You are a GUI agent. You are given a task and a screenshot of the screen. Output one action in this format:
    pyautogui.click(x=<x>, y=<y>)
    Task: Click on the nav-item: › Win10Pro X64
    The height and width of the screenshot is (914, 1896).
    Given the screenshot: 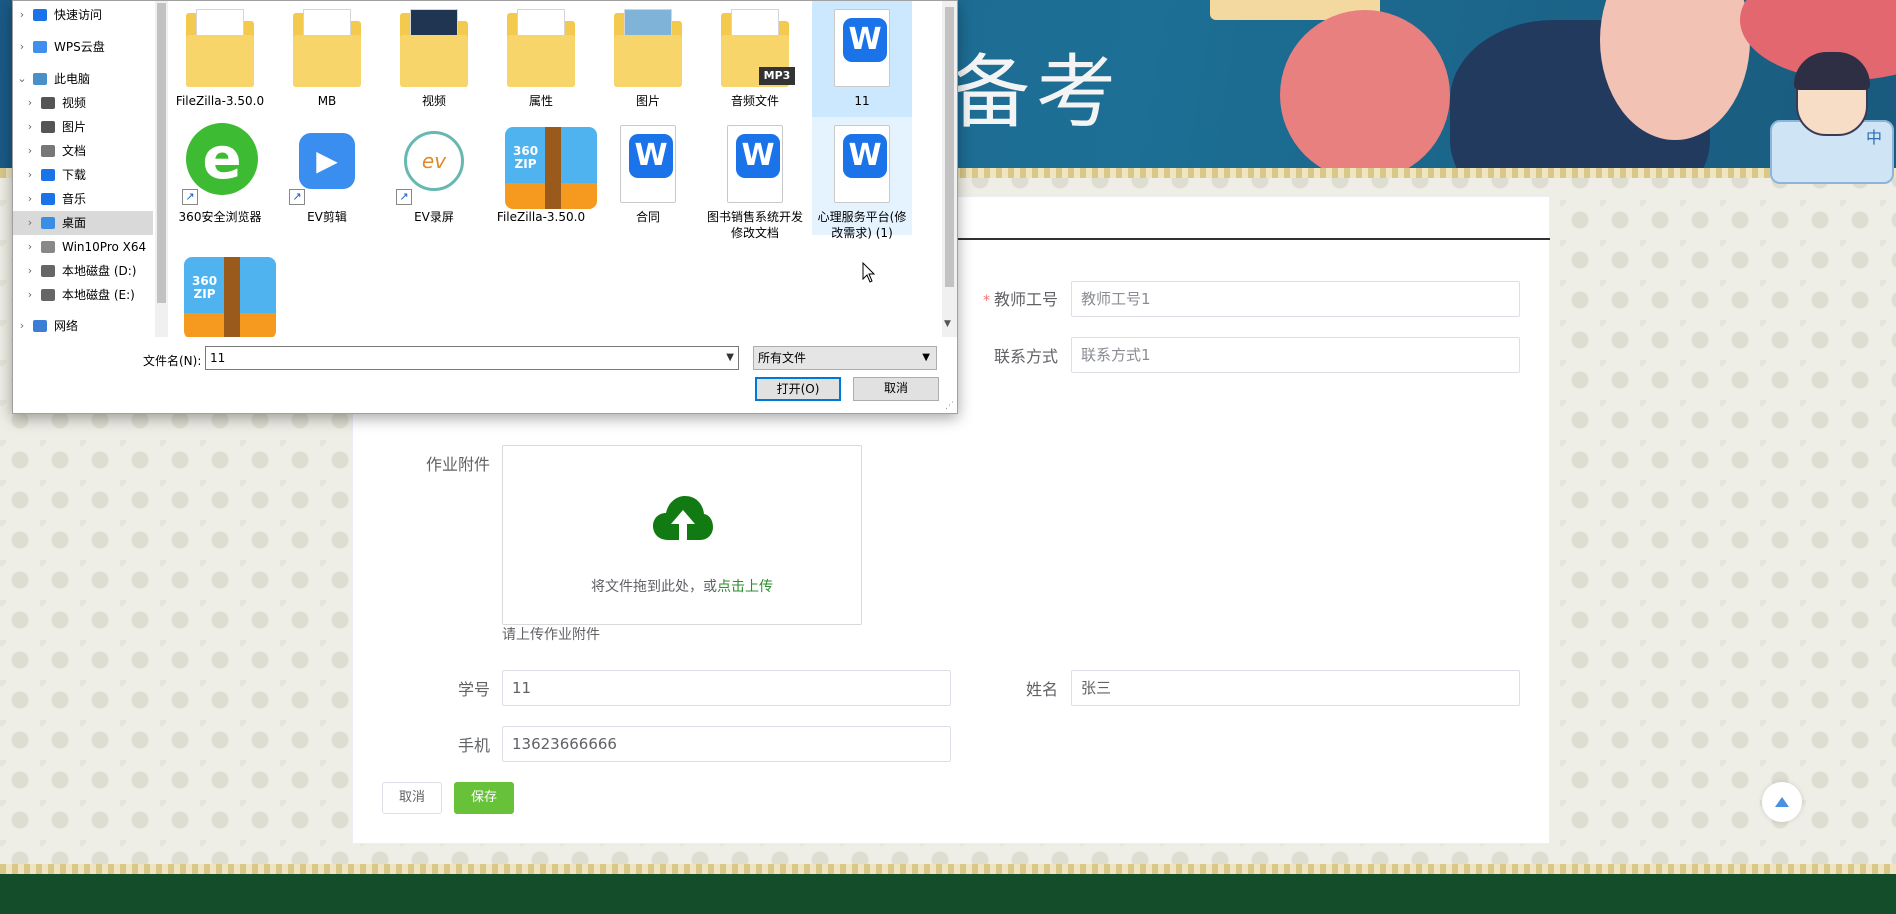 What is the action you would take?
    pyautogui.click(x=83, y=247)
    